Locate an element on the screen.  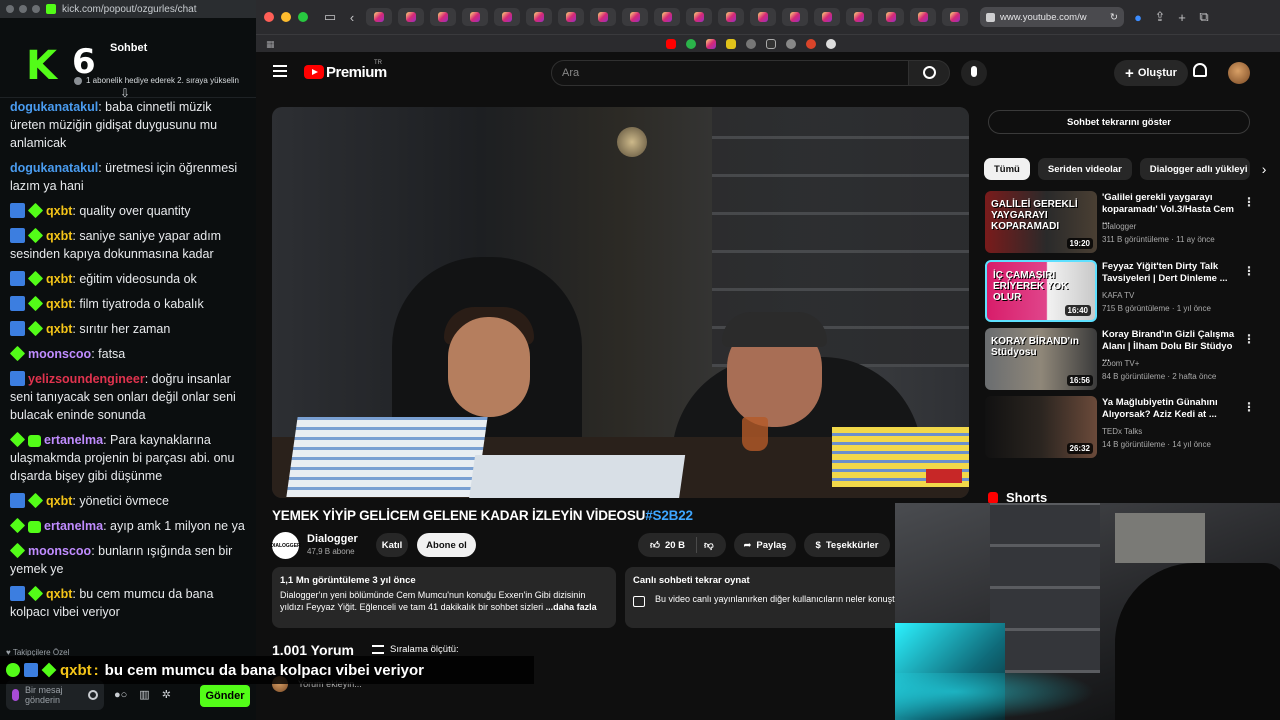
traffic-lights is located at coordinates (286, 17).